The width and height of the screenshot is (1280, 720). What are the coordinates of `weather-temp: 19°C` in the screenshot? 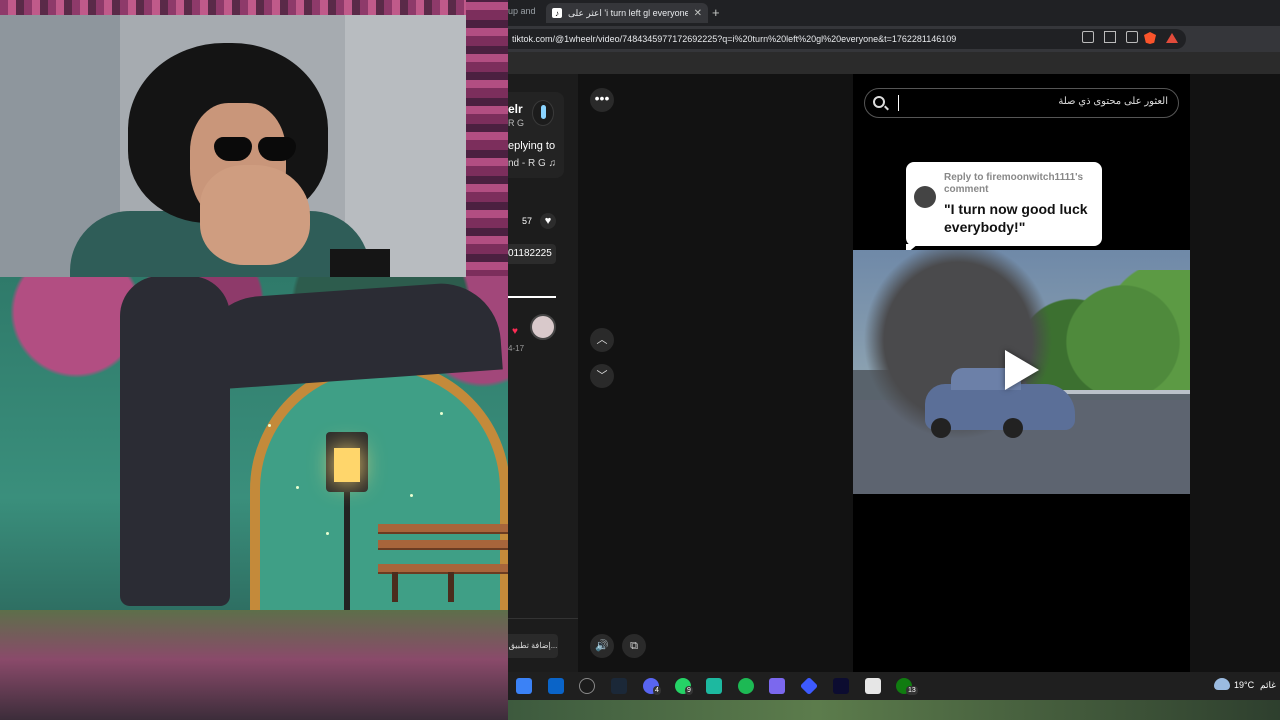 It's located at (1244, 685).